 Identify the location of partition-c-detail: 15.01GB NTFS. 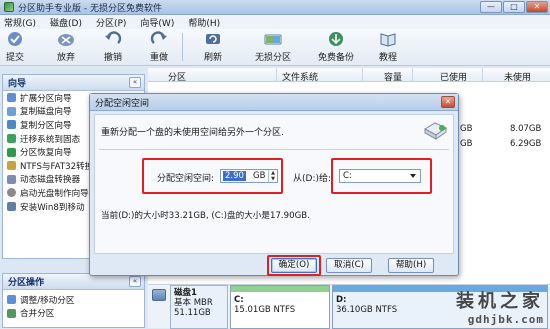
(265, 310).